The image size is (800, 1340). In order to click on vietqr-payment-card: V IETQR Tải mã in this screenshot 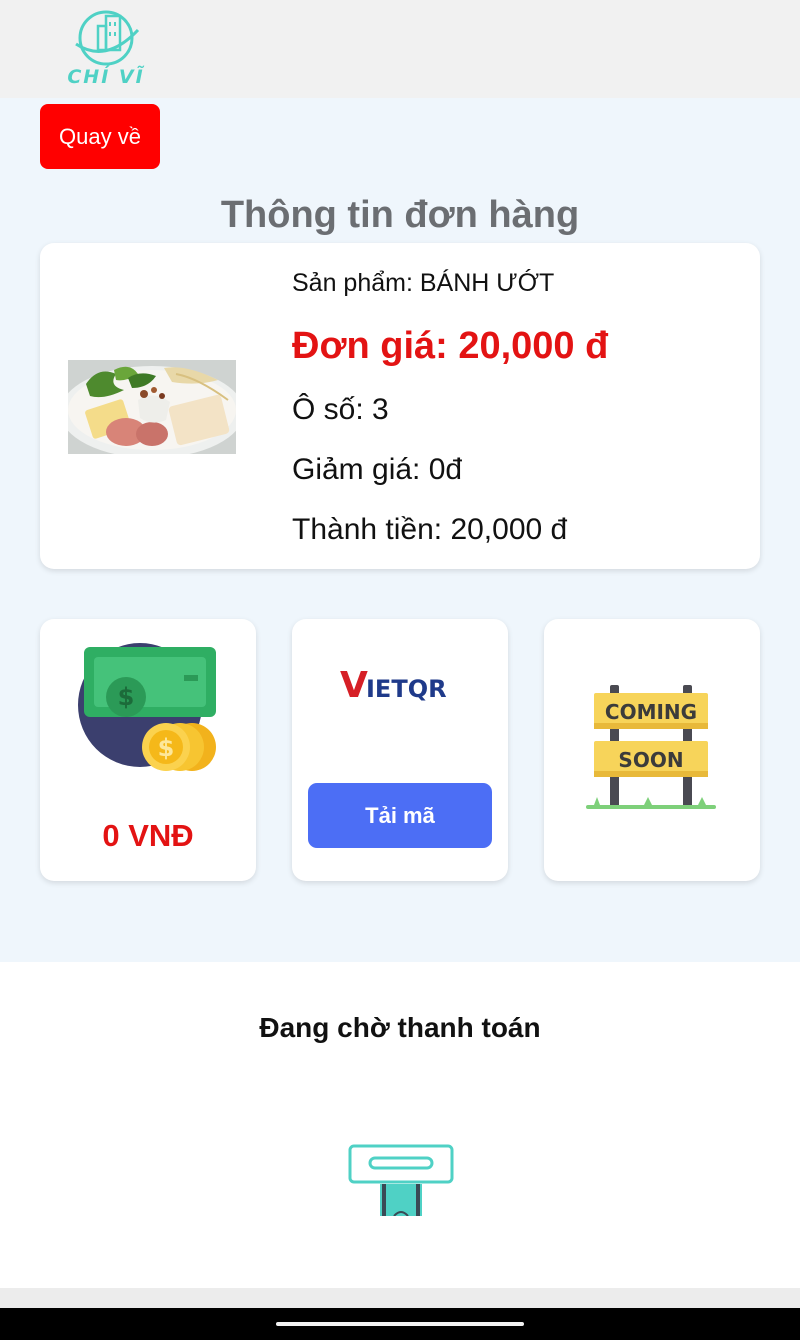, I will do `click(400, 750)`.